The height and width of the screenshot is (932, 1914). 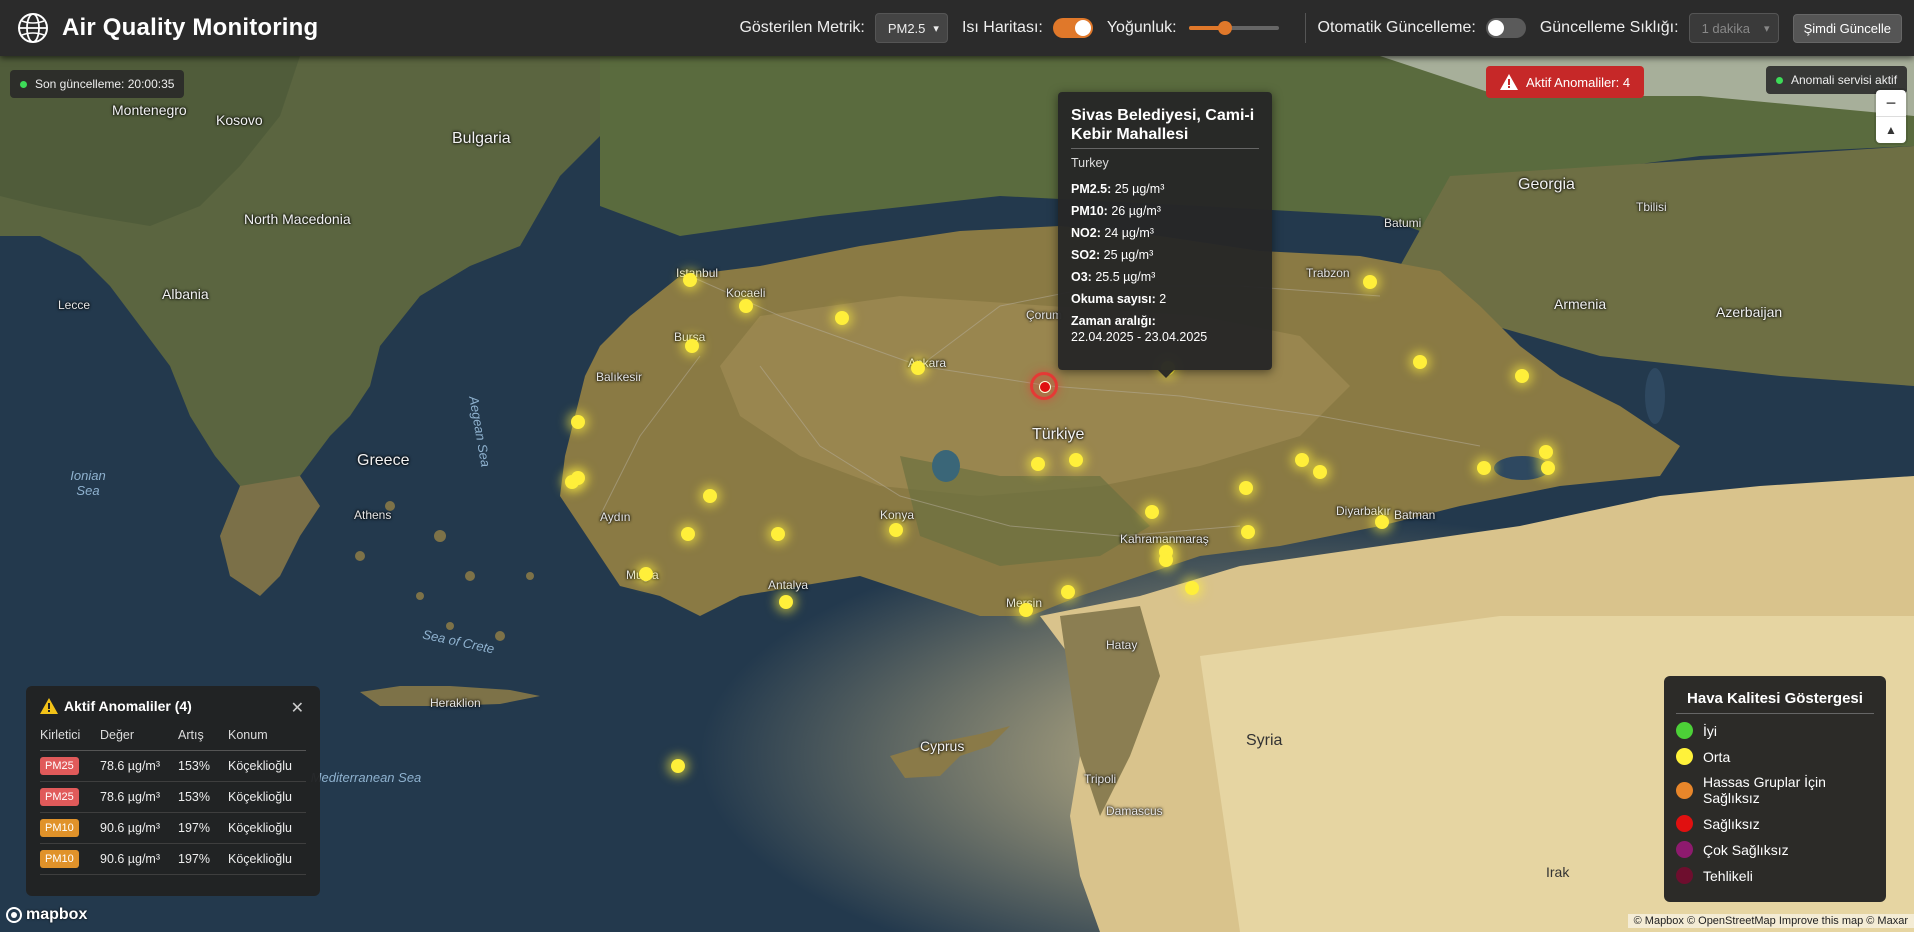 What do you see at coordinates (1609, 27) in the screenshot?
I see `frequency-label: Güncelleme Sıklığı:` at bounding box center [1609, 27].